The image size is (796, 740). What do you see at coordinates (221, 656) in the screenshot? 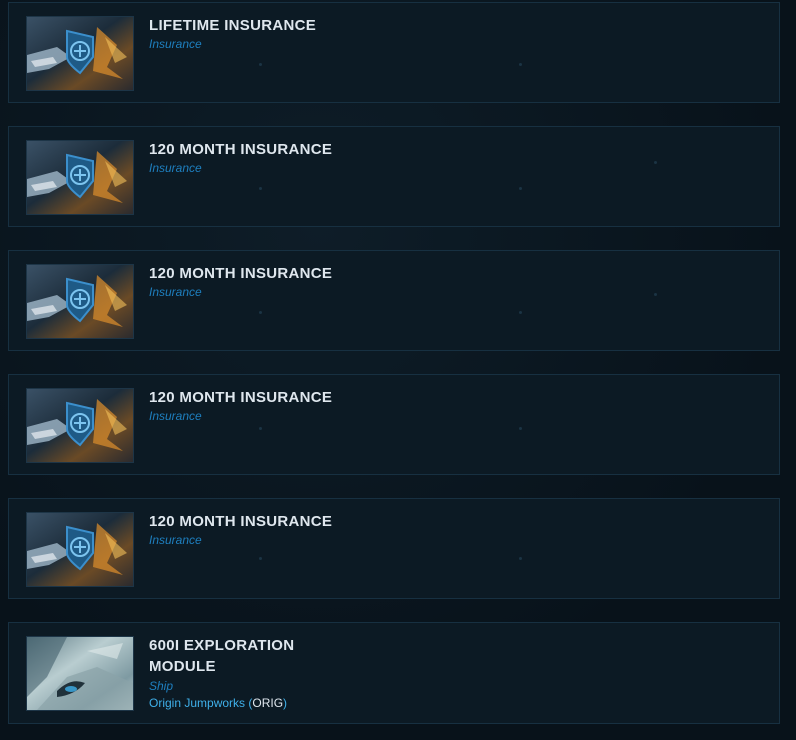
I see `item-title: 600I EXPLORATION MODULE` at bounding box center [221, 656].